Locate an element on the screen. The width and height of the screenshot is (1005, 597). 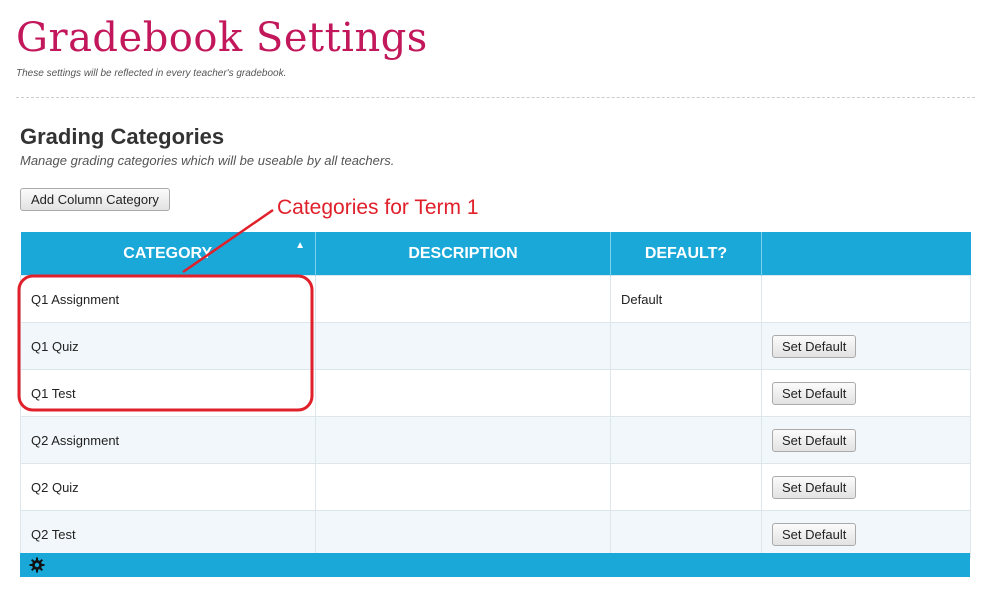
category-cell: Q1 Assignment is located at coordinates (168, 299).